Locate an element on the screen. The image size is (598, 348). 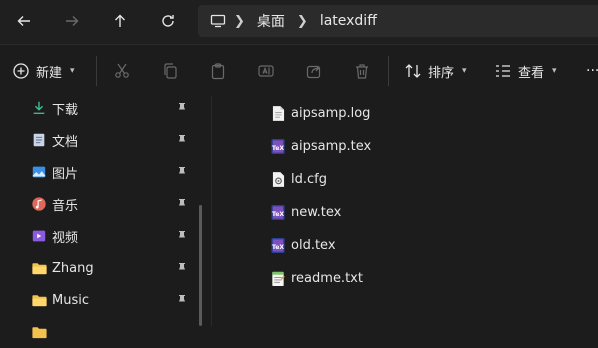
download-icon is located at coordinates (39, 108).